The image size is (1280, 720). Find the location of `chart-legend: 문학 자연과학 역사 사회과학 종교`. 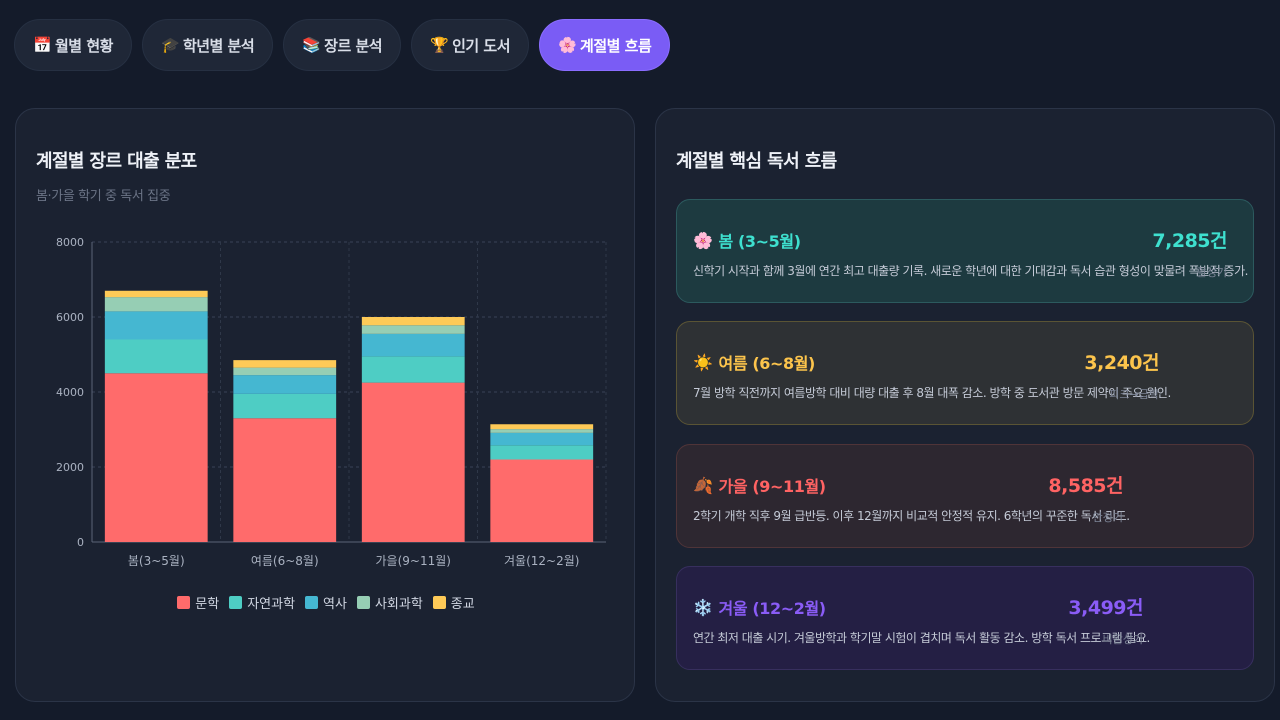

chart-legend: 문학 자연과학 역사 사회과학 종교 is located at coordinates (326, 602).